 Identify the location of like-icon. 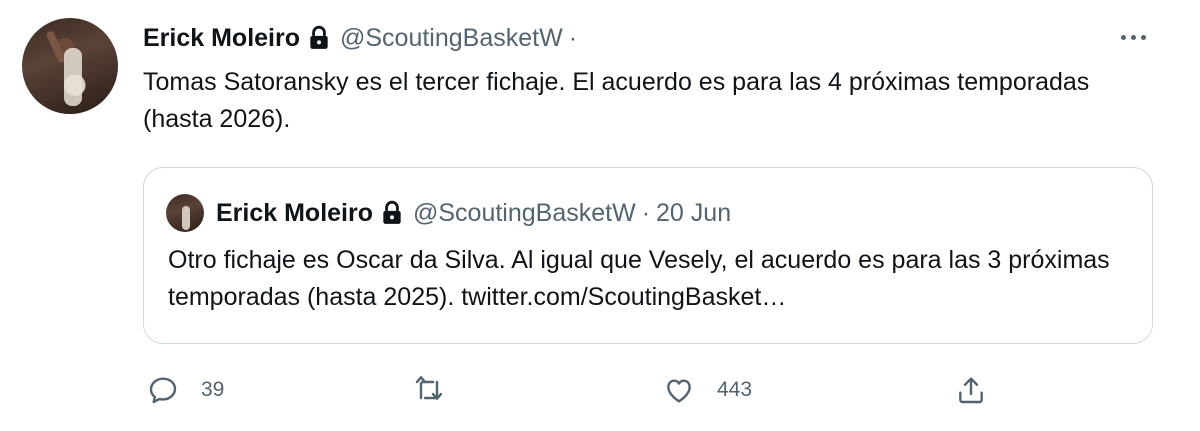
(679, 391).